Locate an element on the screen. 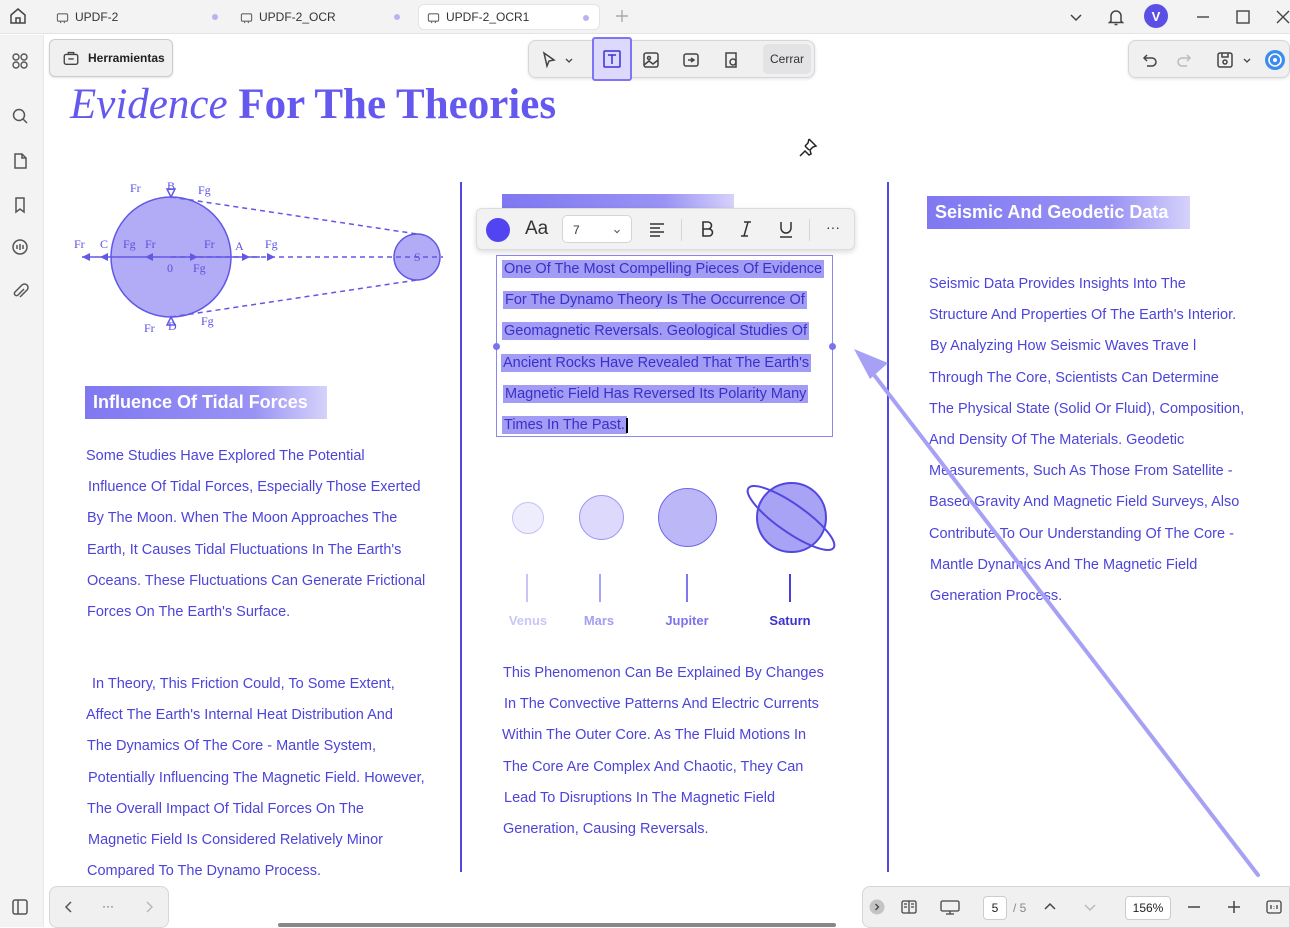 The image size is (1290, 928). close-edit-button: Cerrar is located at coordinates (787, 59).